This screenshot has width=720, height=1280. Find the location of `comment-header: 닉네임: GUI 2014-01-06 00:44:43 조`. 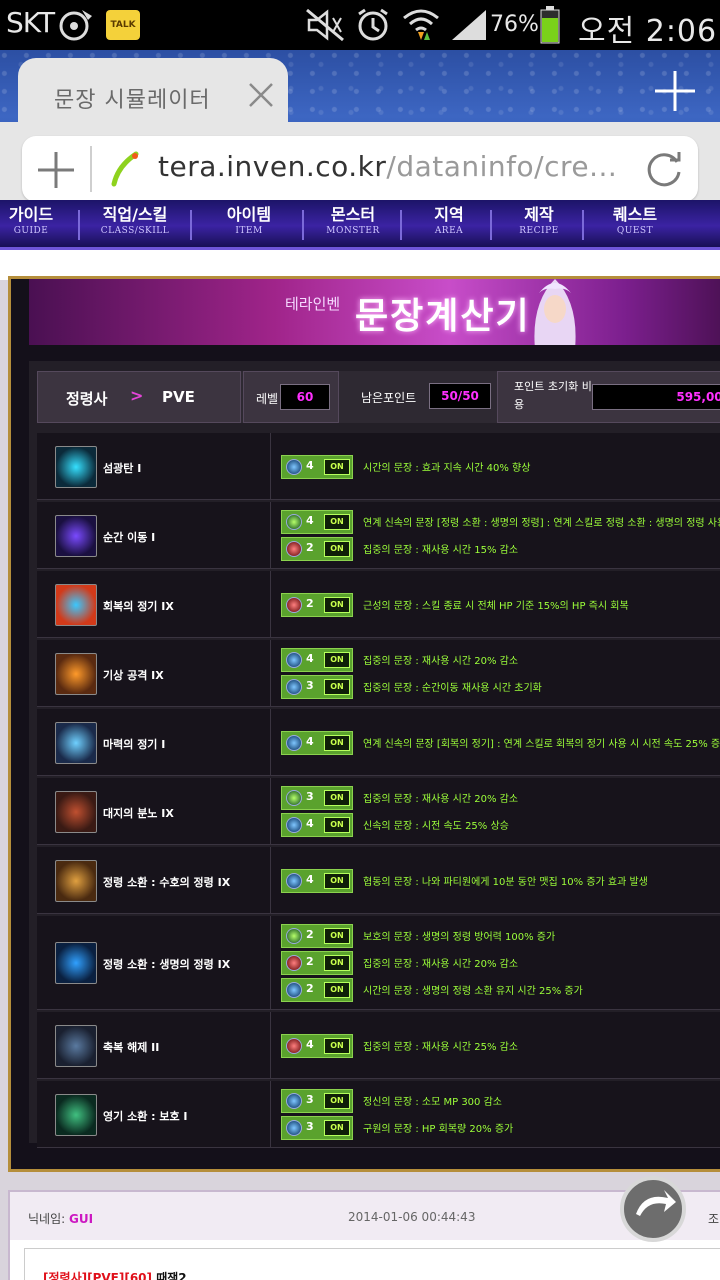

comment-header: 닉네임: GUI 2014-01-06 00:44:43 조 is located at coordinates (365, 1216).